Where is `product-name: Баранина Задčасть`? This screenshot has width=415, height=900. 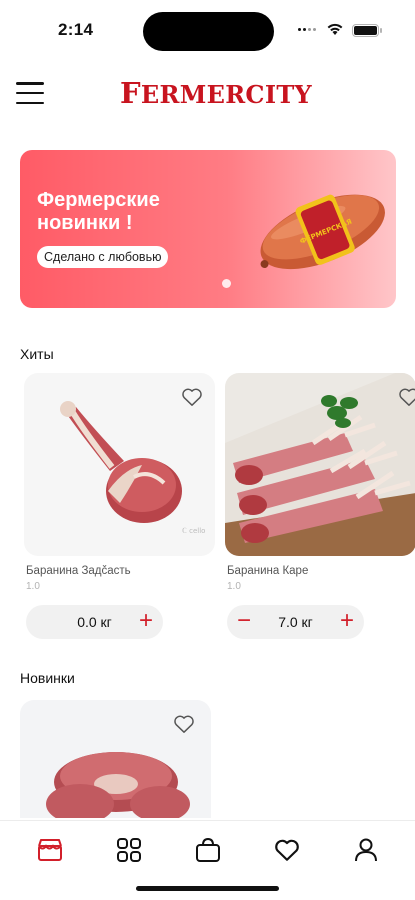 product-name: Баранина Задčасть is located at coordinates (78, 571).